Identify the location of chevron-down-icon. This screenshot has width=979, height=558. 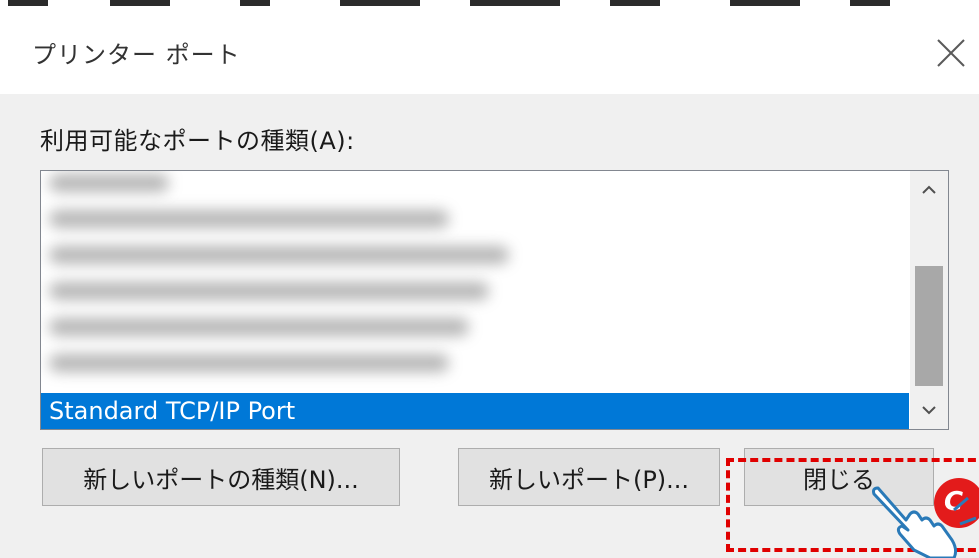
(929, 410).